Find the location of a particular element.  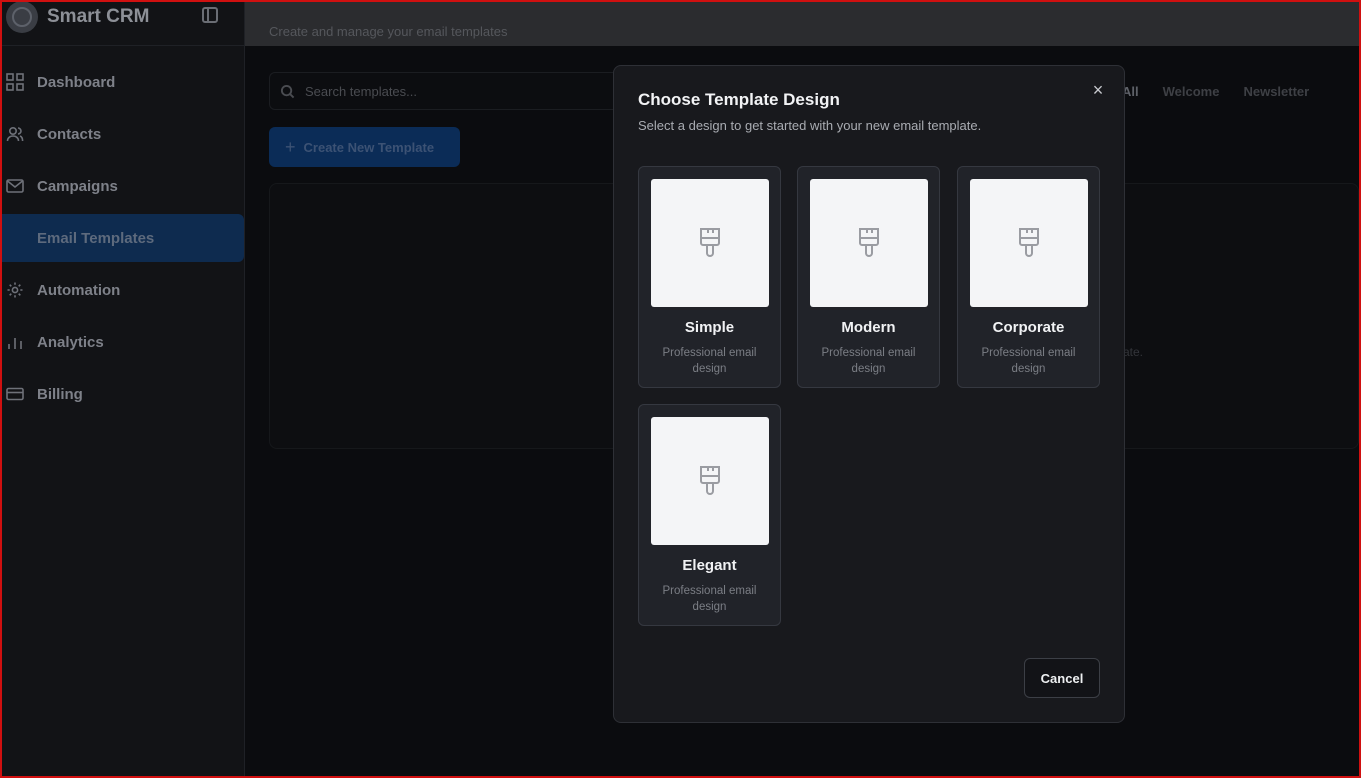

design-card-elegant: Elegant Professional email design is located at coordinates (709, 515).